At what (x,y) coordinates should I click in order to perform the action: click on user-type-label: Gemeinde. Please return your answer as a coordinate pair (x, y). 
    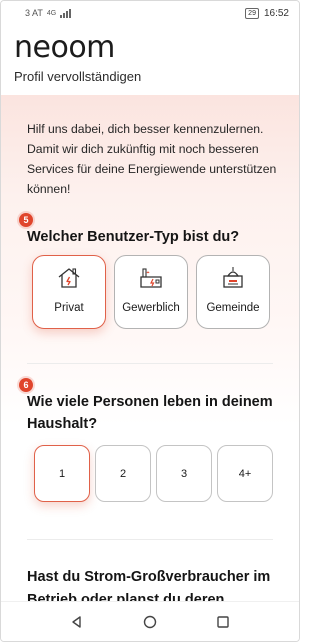
    Looking at the image, I should click on (233, 308).